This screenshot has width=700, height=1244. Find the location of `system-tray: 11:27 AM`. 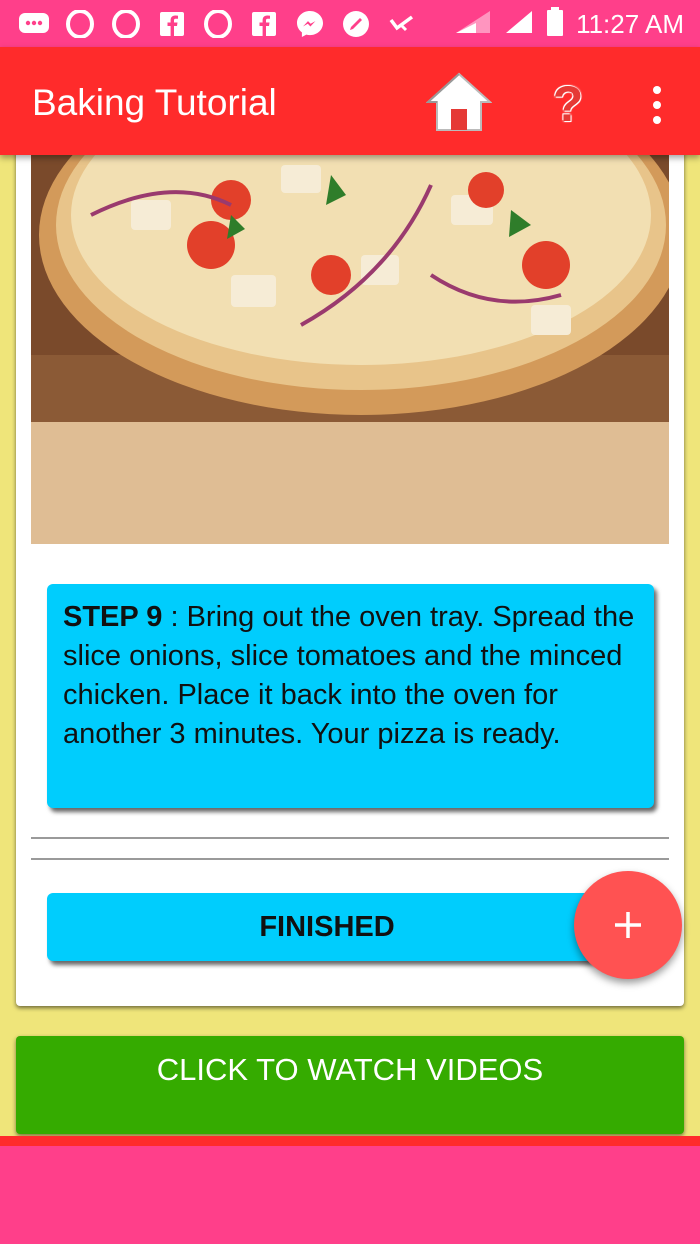

system-tray: 11:27 AM is located at coordinates (569, 24).